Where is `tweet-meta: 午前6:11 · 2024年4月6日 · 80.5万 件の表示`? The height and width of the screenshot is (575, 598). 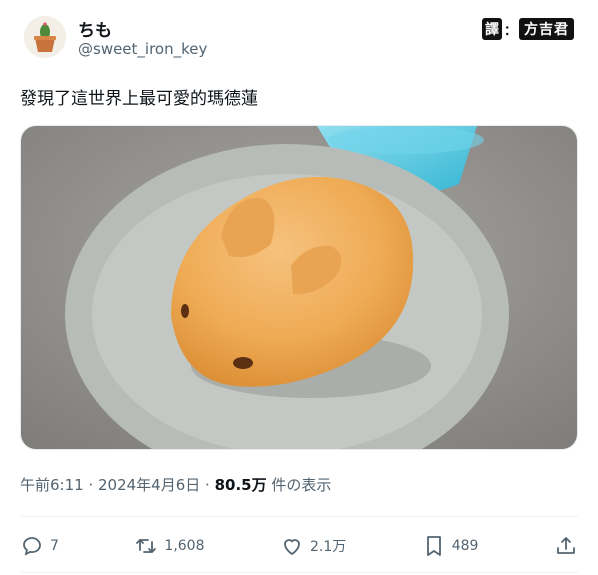
tweet-meta: 午前6:11 · 2024年4月6日 · 80.5万 件の表示 is located at coordinates (175, 484).